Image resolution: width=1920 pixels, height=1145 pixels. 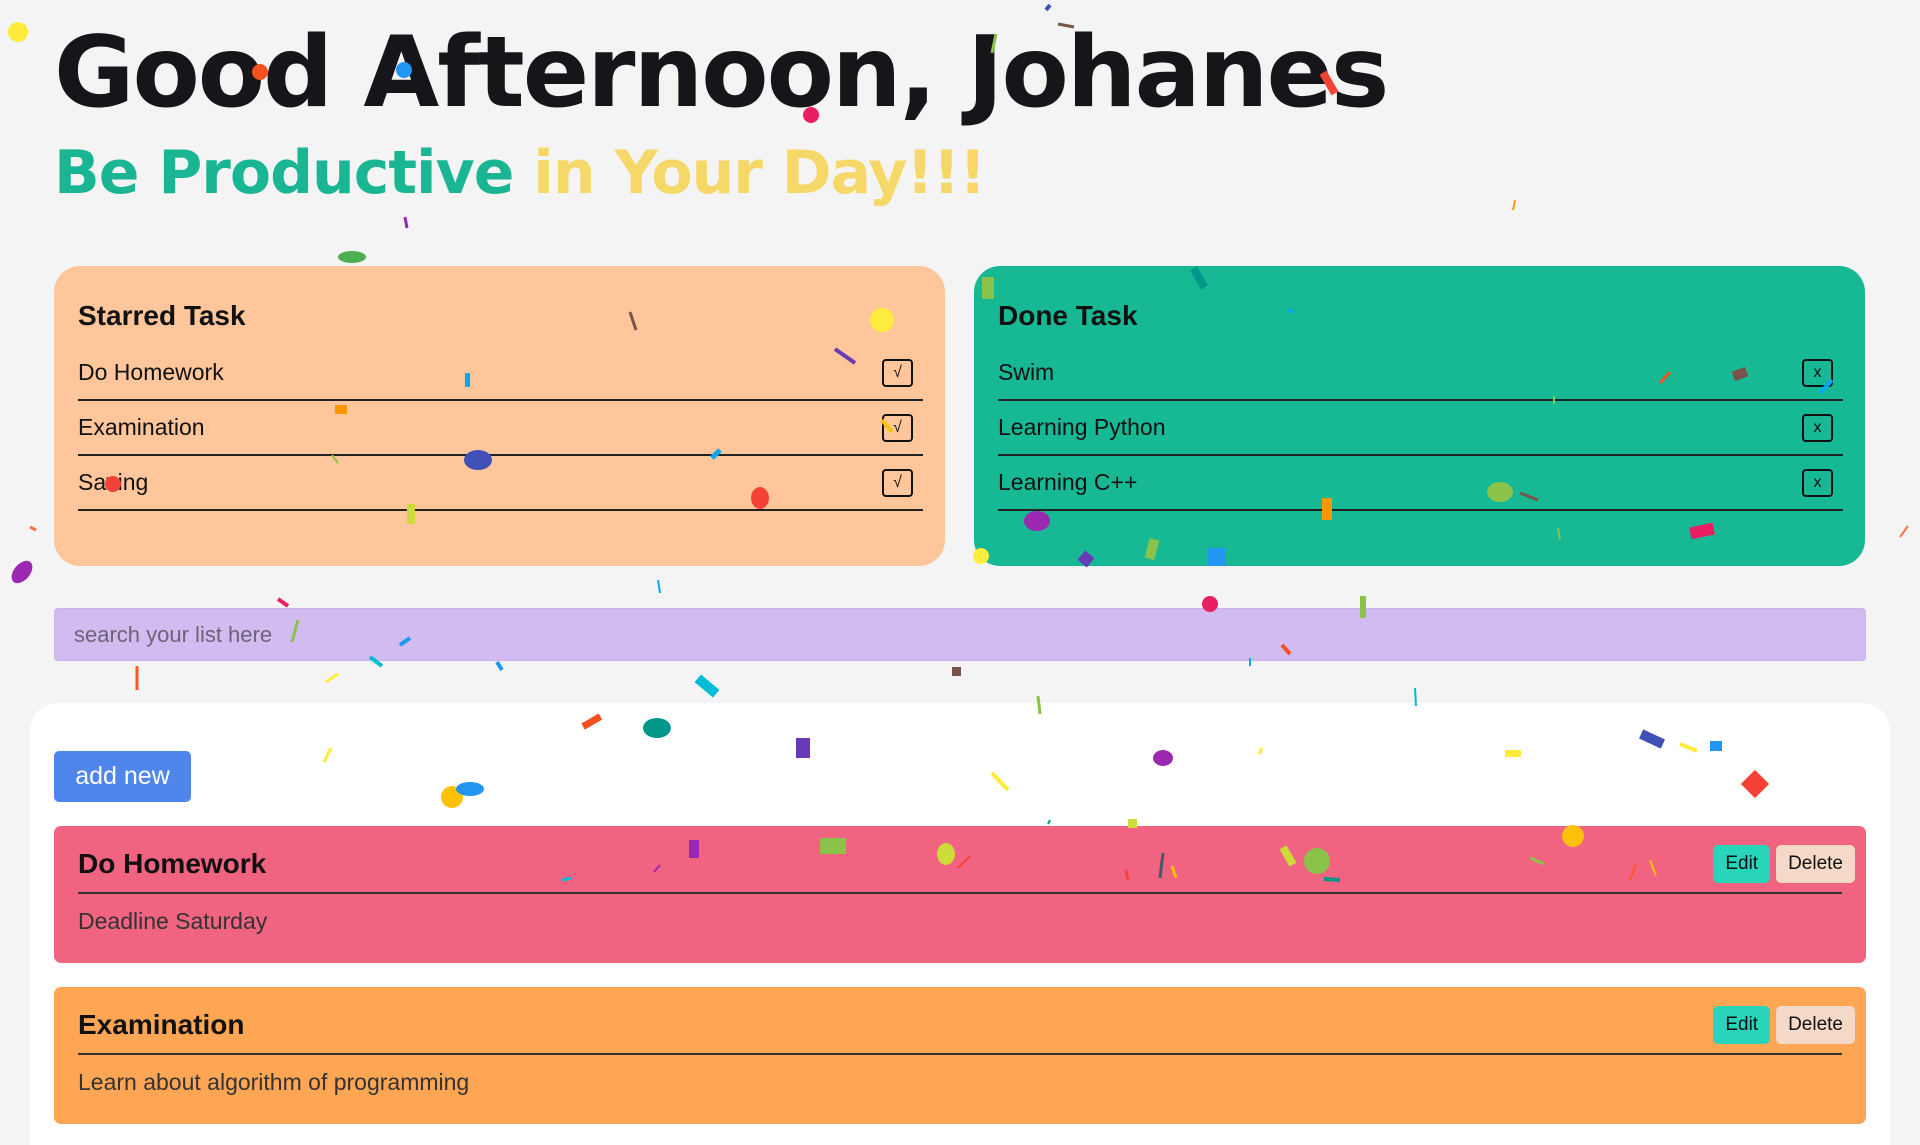 I want to click on starred-item-label: Examination, so click(x=141, y=427).